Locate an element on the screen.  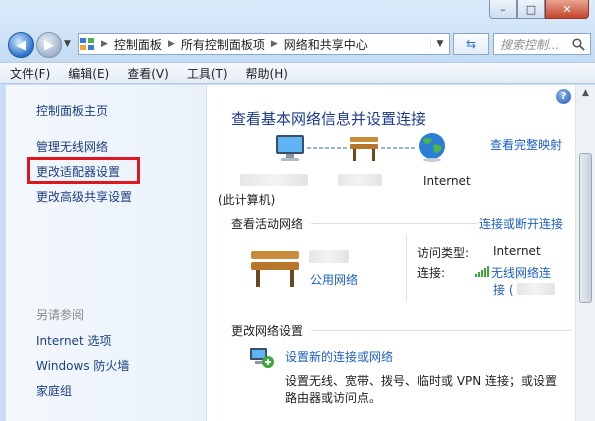
help-icon: ? is located at coordinates (563, 96).